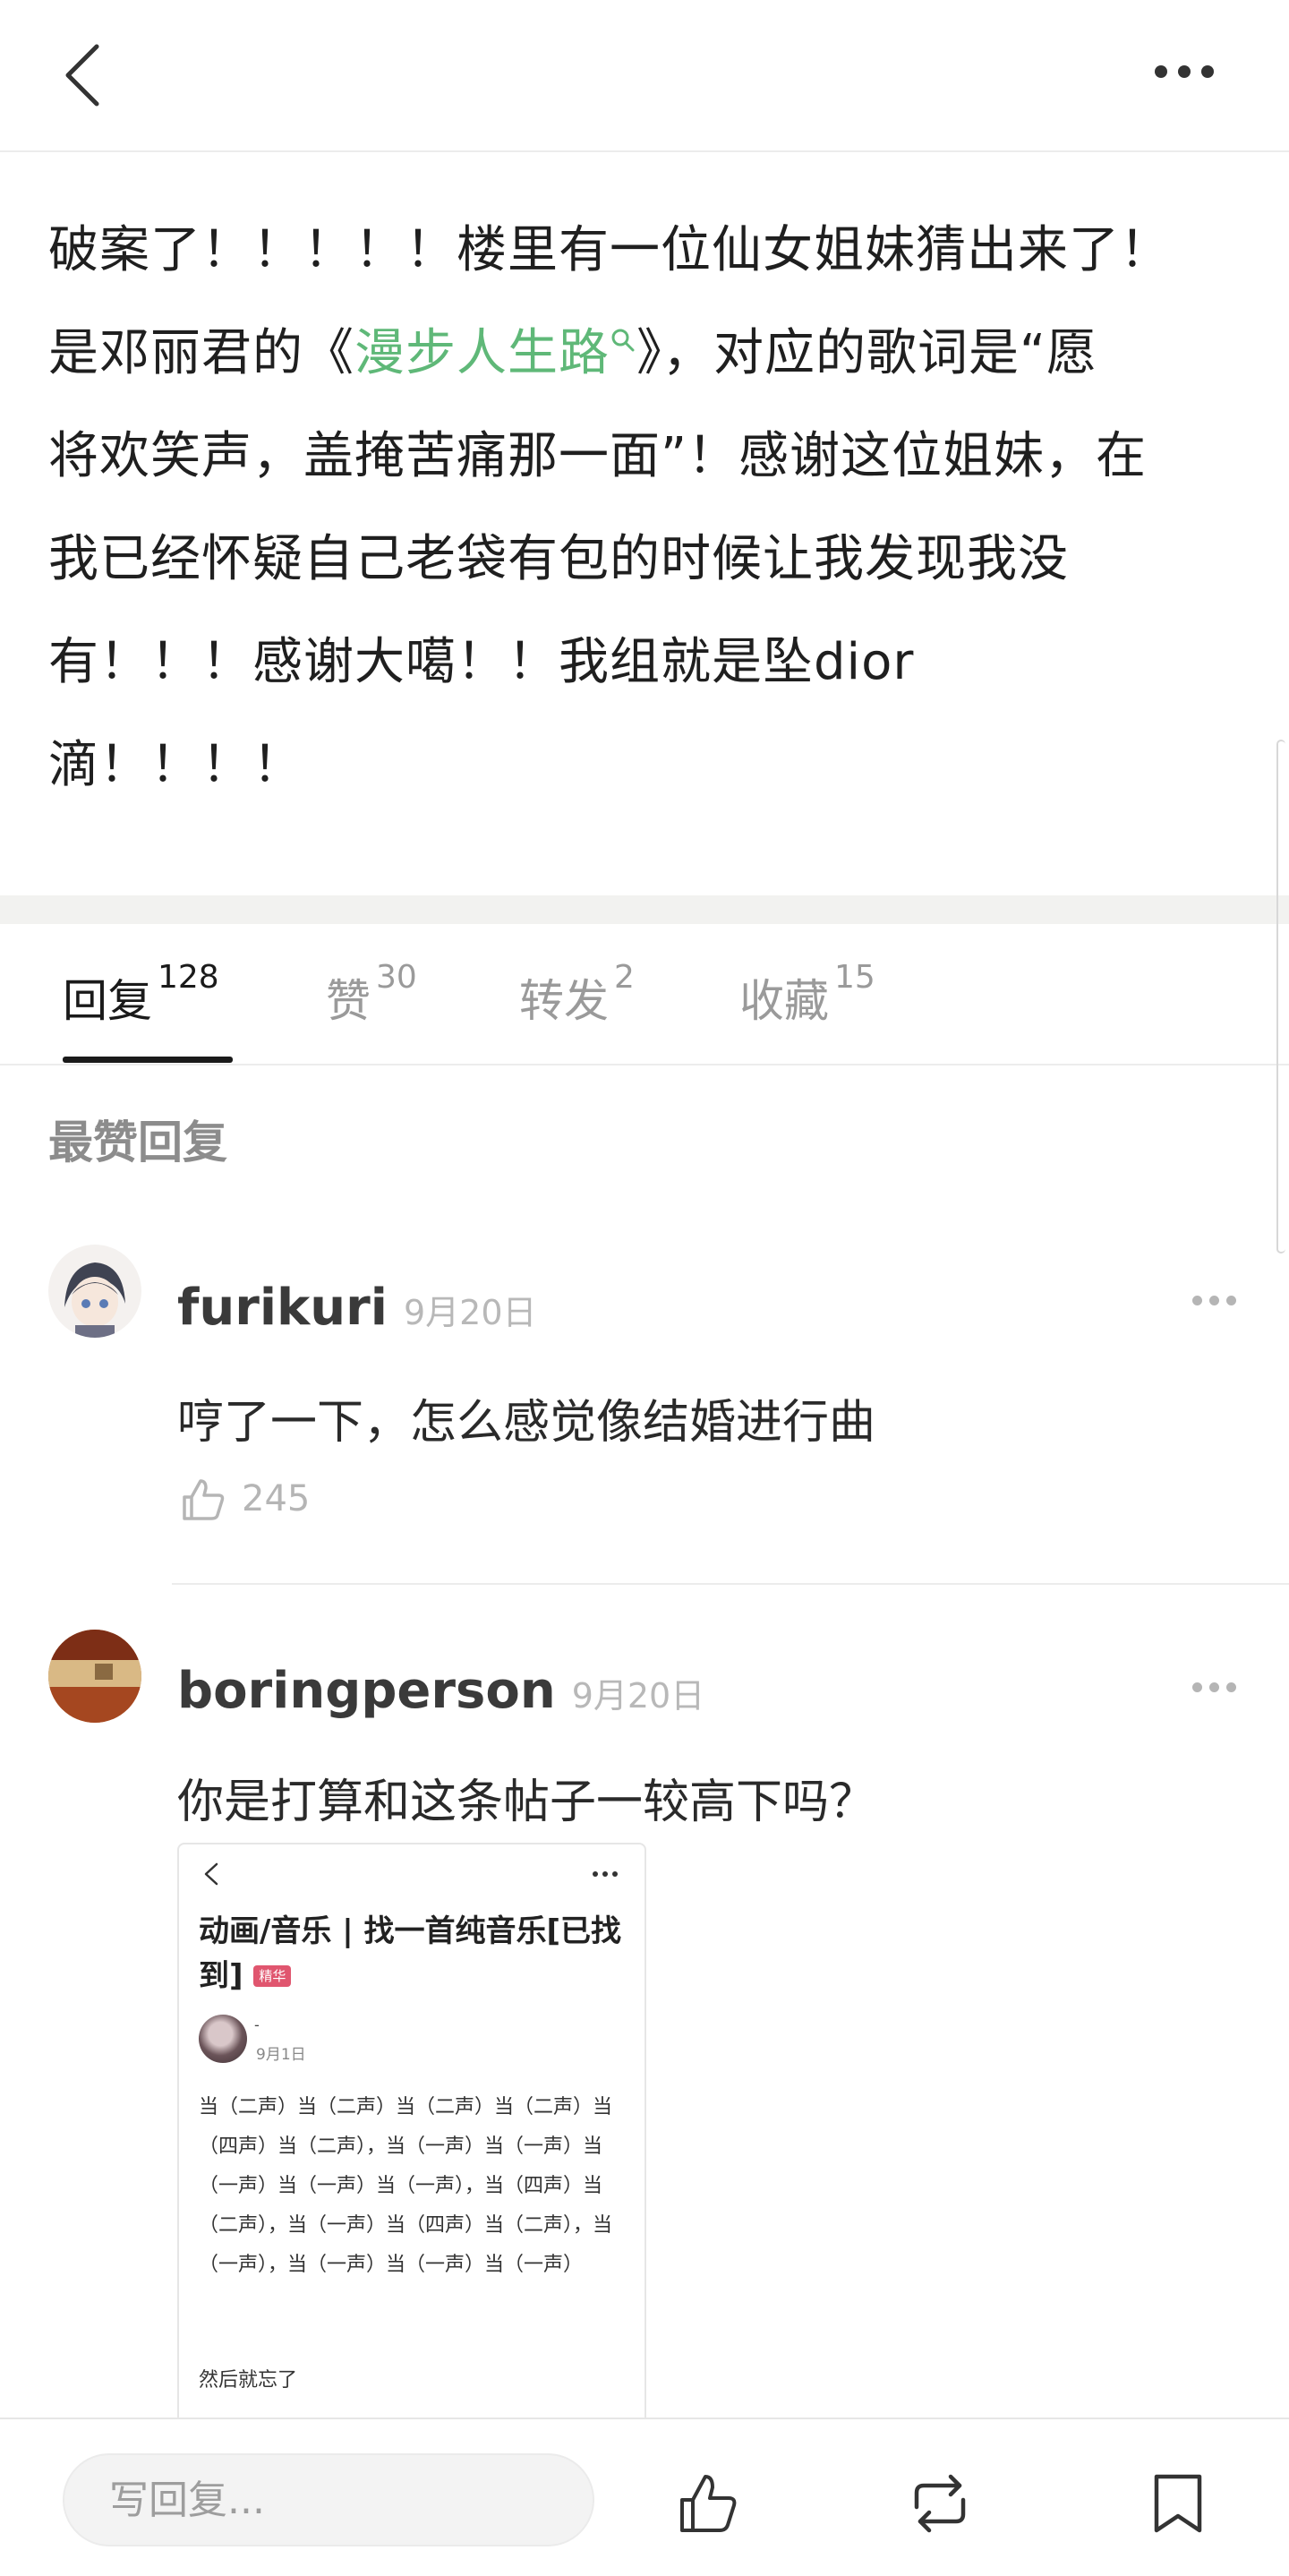 Image resolution: width=1289 pixels, height=2576 pixels. I want to click on tab-reposts: 转发 2, so click(577, 994).